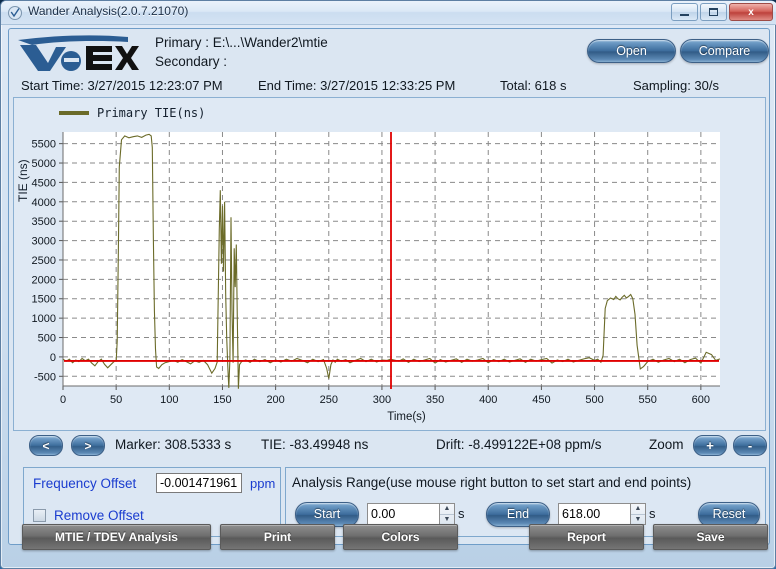  I want to click on primary-path: Primary : E:\...\Wander2\mtie, so click(241, 42).